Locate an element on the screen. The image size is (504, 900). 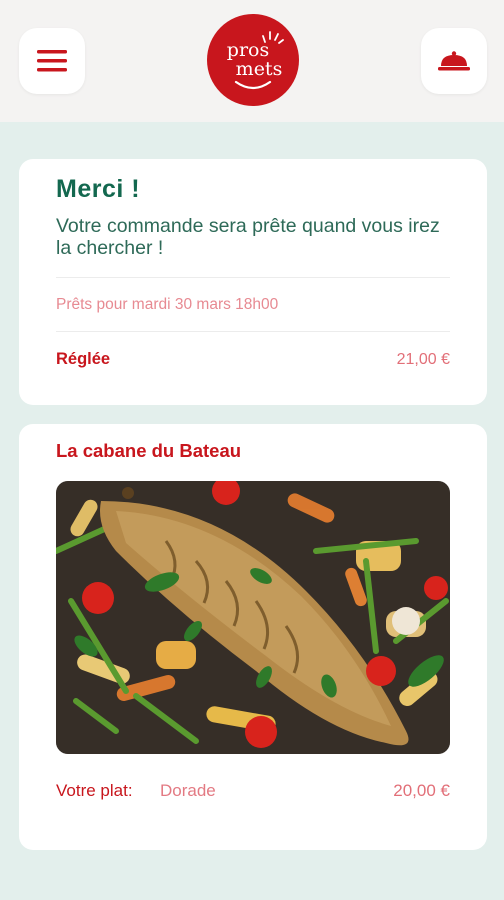
dish-name: Dorade is located at coordinates (188, 790).